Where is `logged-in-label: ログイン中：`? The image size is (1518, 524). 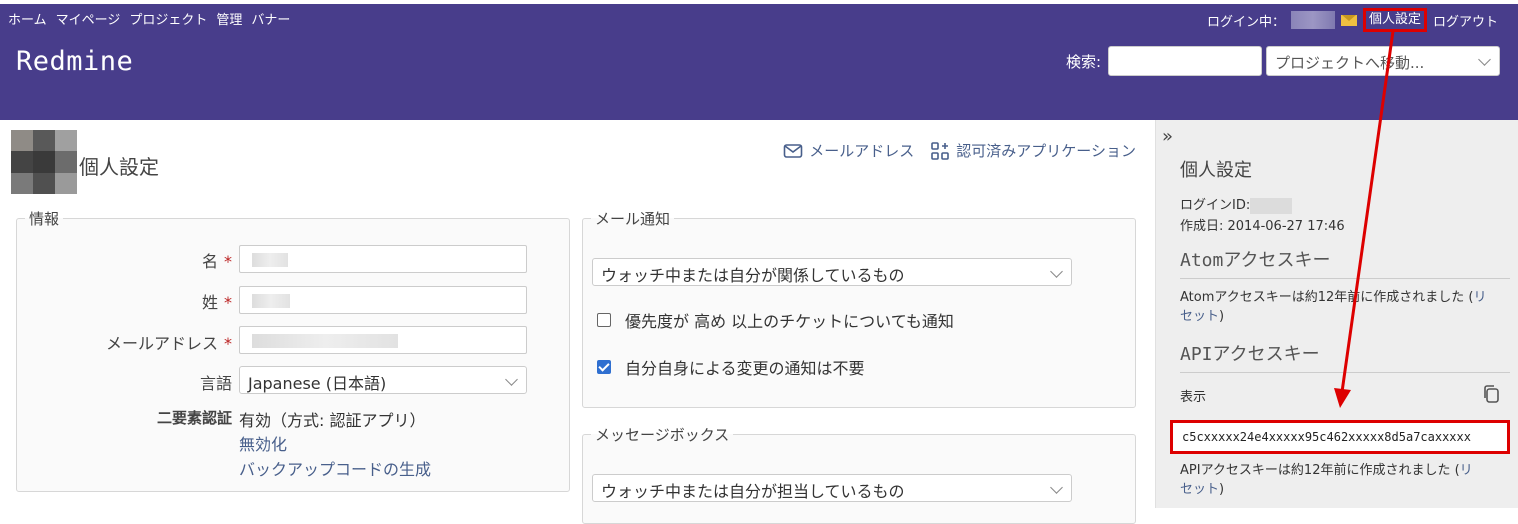 logged-in-label: ログイン中： is located at coordinates (1245, 22).